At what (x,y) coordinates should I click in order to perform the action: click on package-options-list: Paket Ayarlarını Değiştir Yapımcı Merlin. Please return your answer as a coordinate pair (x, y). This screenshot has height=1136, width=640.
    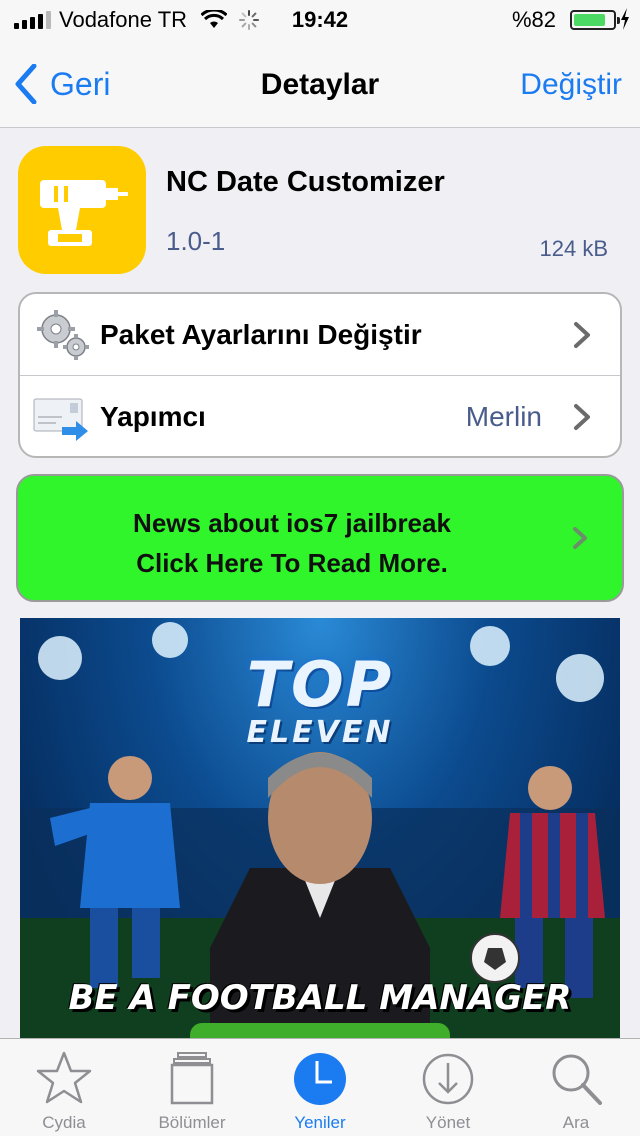
    Looking at the image, I should click on (320, 375).